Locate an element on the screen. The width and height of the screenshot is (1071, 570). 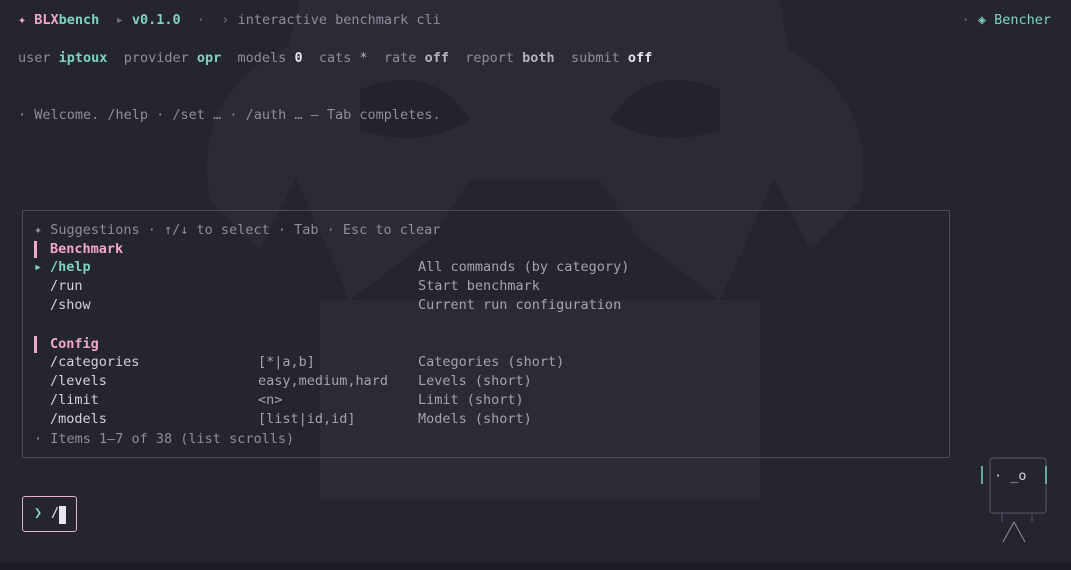
chevron-right-icon: › is located at coordinates (225, 20).